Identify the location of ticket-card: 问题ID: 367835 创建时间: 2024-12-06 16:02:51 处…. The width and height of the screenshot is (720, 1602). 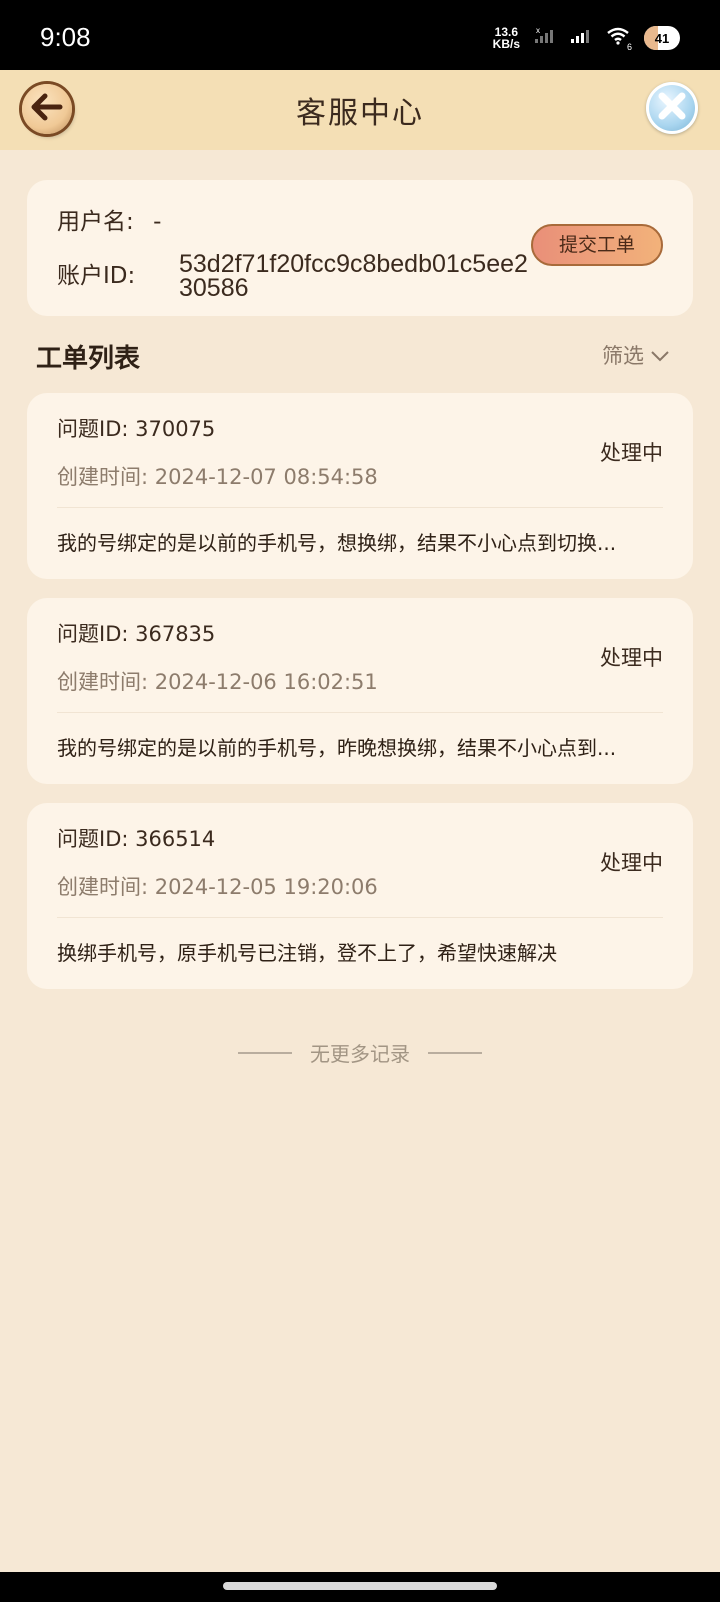
(360, 691).